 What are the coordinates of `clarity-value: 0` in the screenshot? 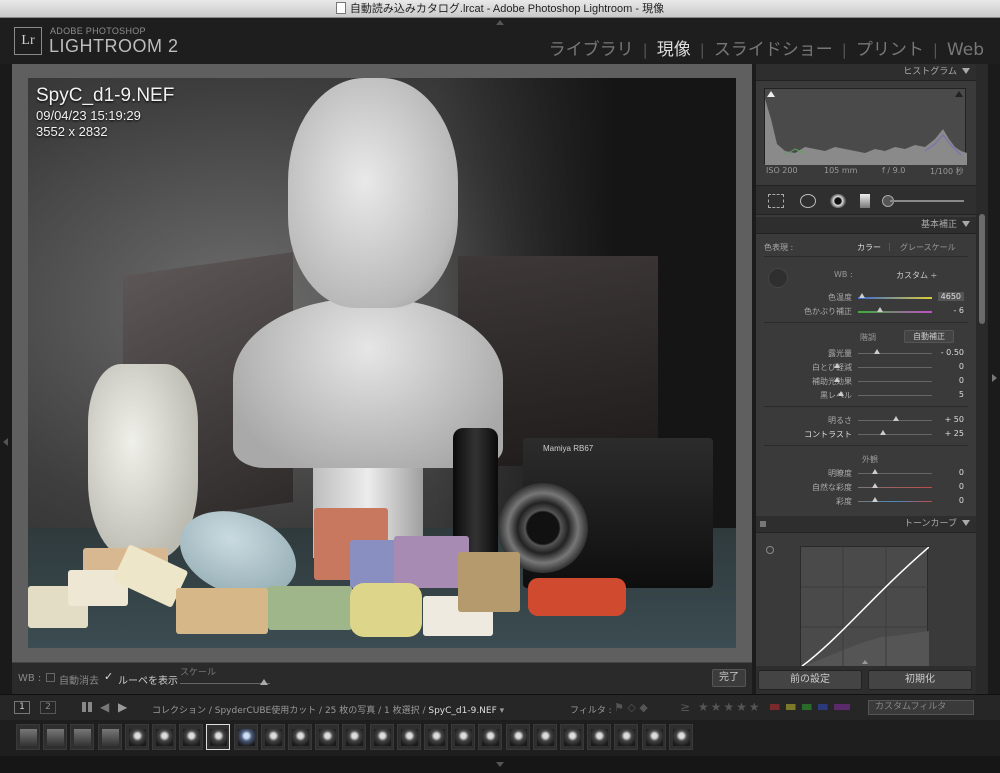 It's located at (961, 472).